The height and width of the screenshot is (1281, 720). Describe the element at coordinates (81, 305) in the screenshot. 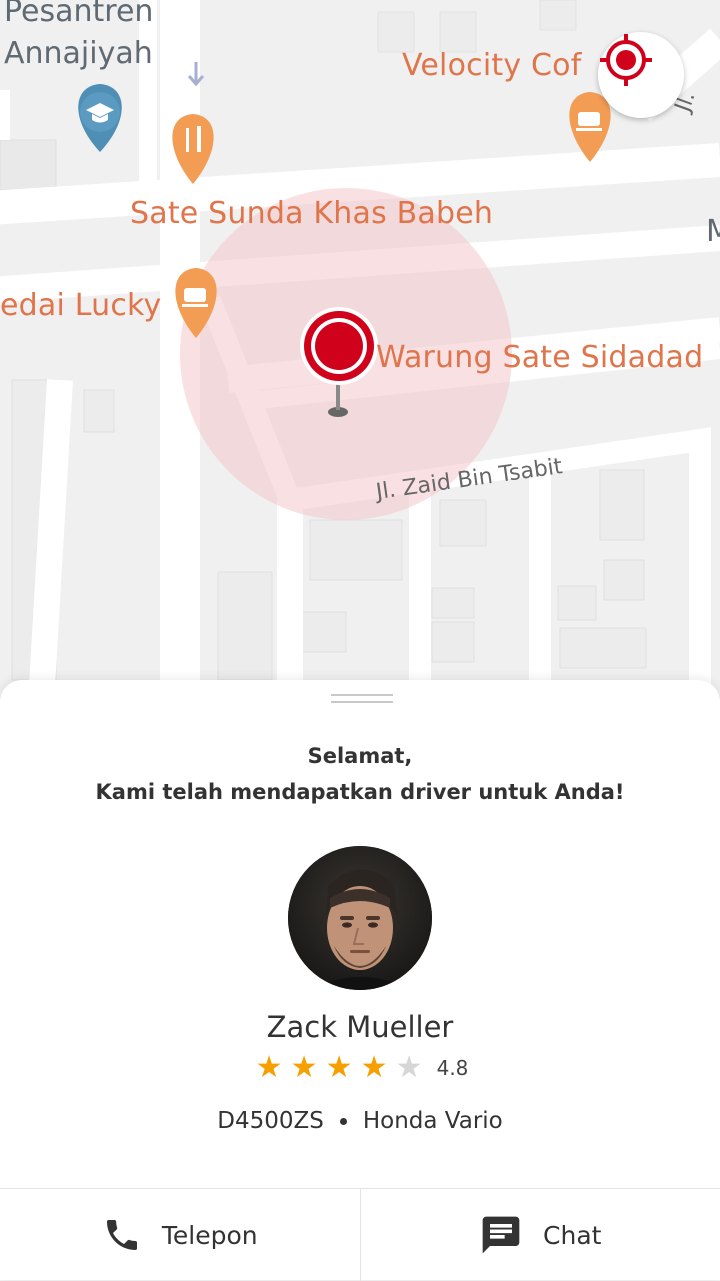

I see `poi-label: edai Lucky` at that location.